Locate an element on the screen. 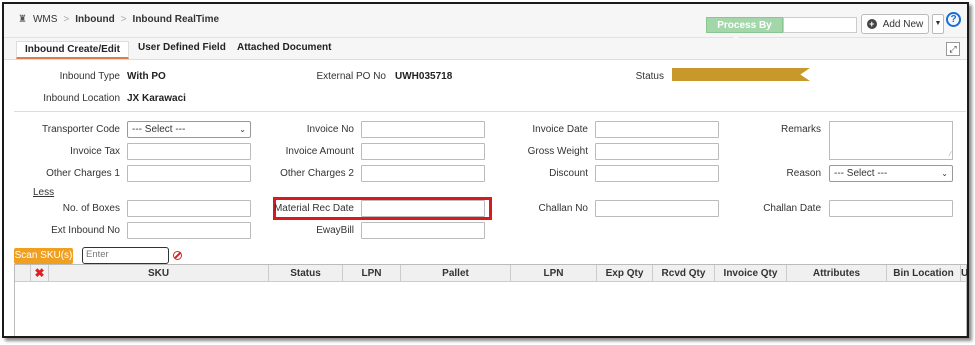  breadcrumb-current: Inbound RealTime is located at coordinates (176, 19).